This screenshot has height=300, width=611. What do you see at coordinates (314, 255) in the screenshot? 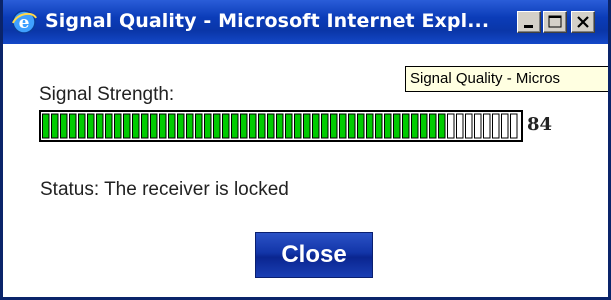
I see `close-button: Close` at bounding box center [314, 255].